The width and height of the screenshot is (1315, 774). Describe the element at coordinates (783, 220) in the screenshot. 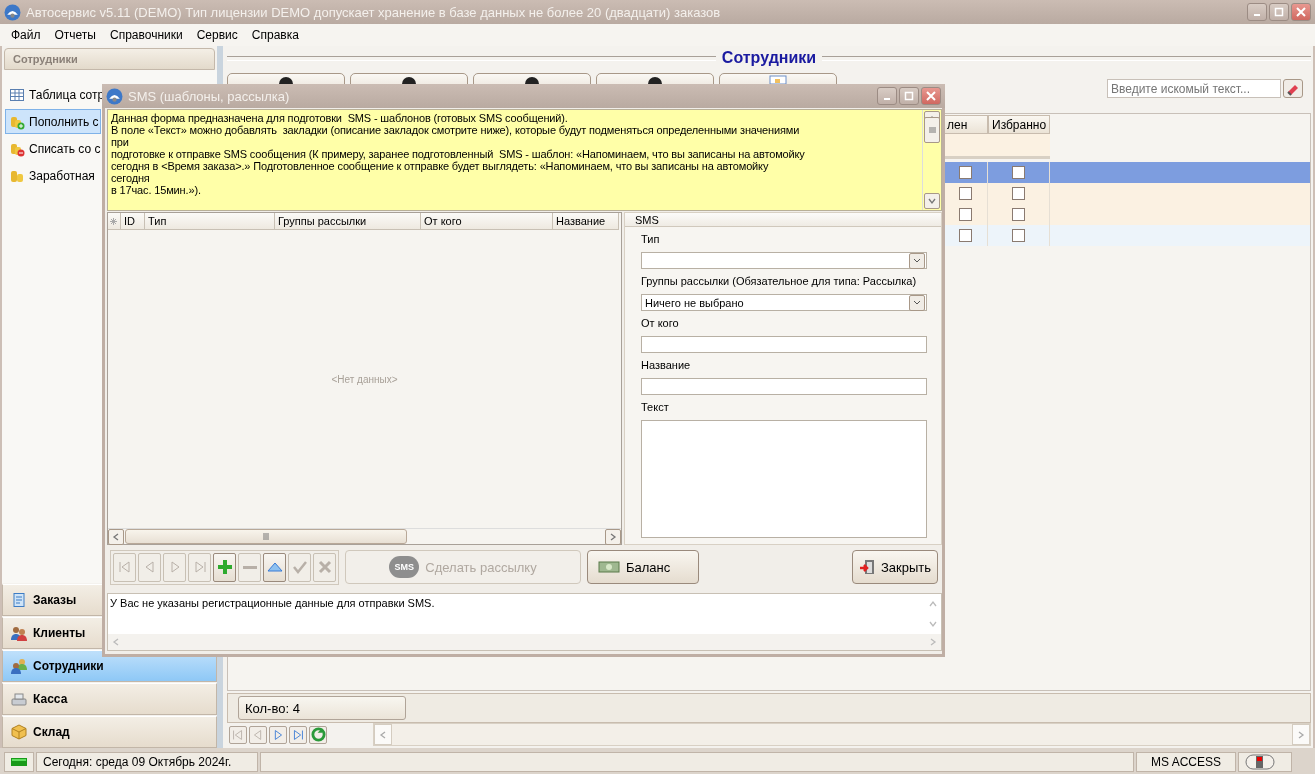

I see `panel-header: SMS` at that location.